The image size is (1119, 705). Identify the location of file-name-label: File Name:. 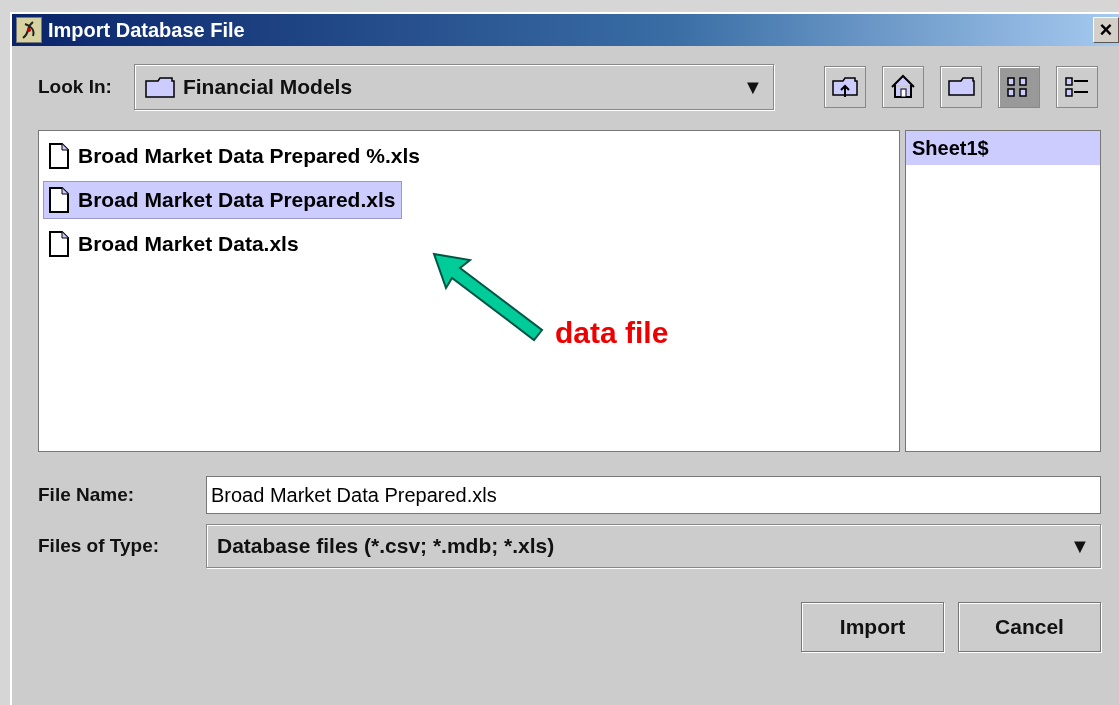
(87, 495).